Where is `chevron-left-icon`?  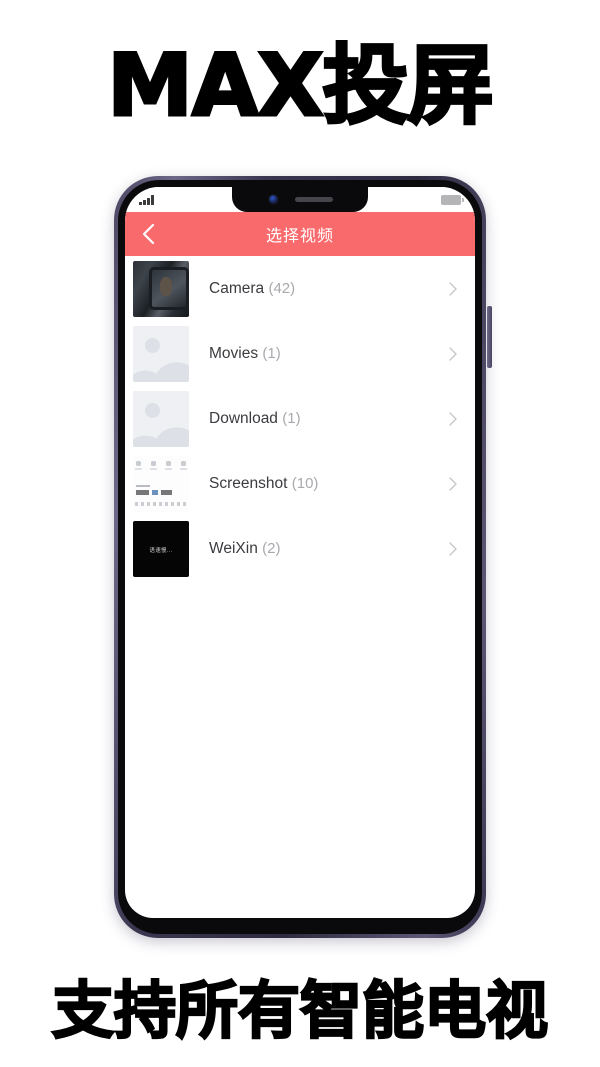 chevron-left-icon is located at coordinates (148, 234).